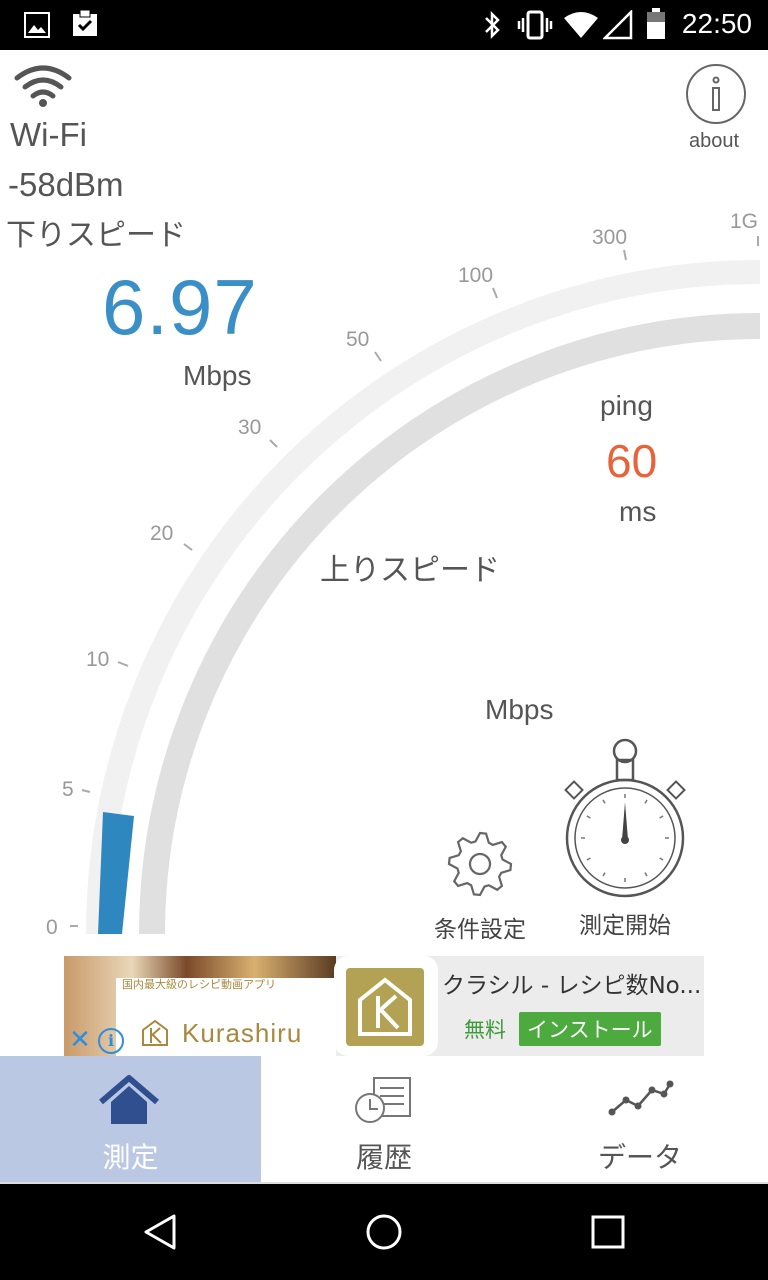 The image size is (768, 1280). What do you see at coordinates (535, 25) in the screenshot?
I see `vibrate-icon` at bounding box center [535, 25].